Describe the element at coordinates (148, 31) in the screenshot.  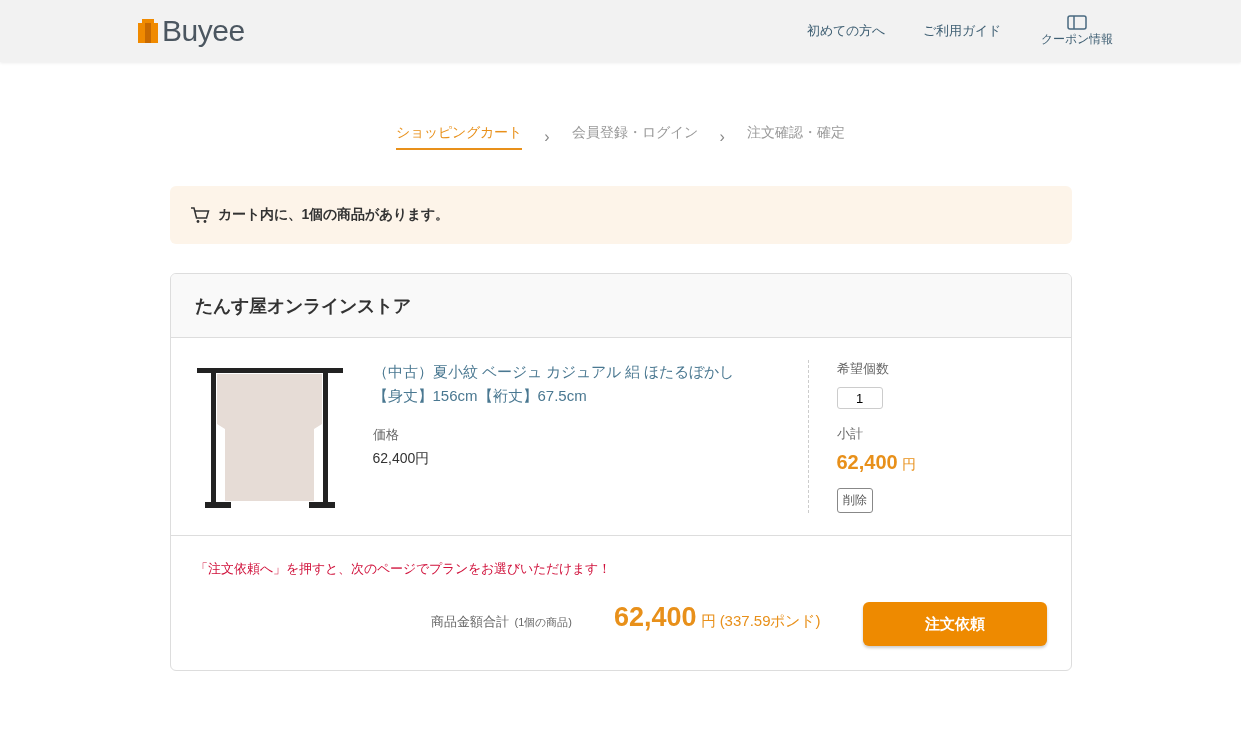
I see `box-logo-icon` at that location.